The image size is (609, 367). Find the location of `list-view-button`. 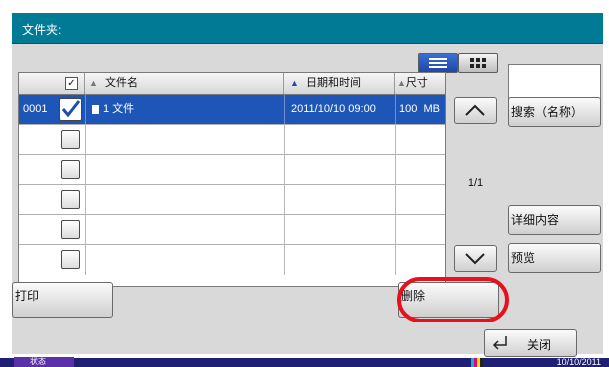

list-view-button is located at coordinates (438, 63).